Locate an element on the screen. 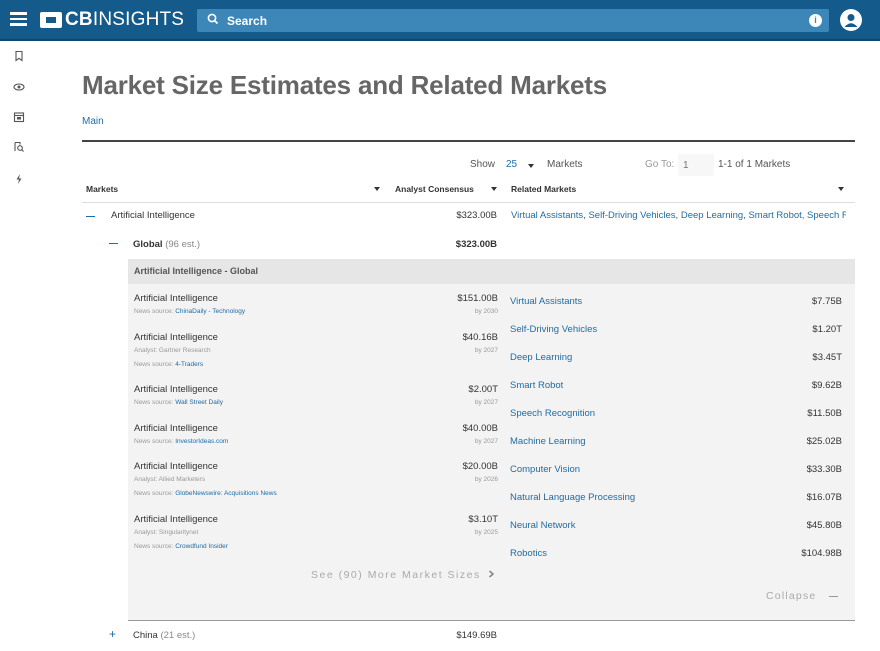 This screenshot has width=880, height=651. chevron-right-icon is located at coordinates (492, 574).